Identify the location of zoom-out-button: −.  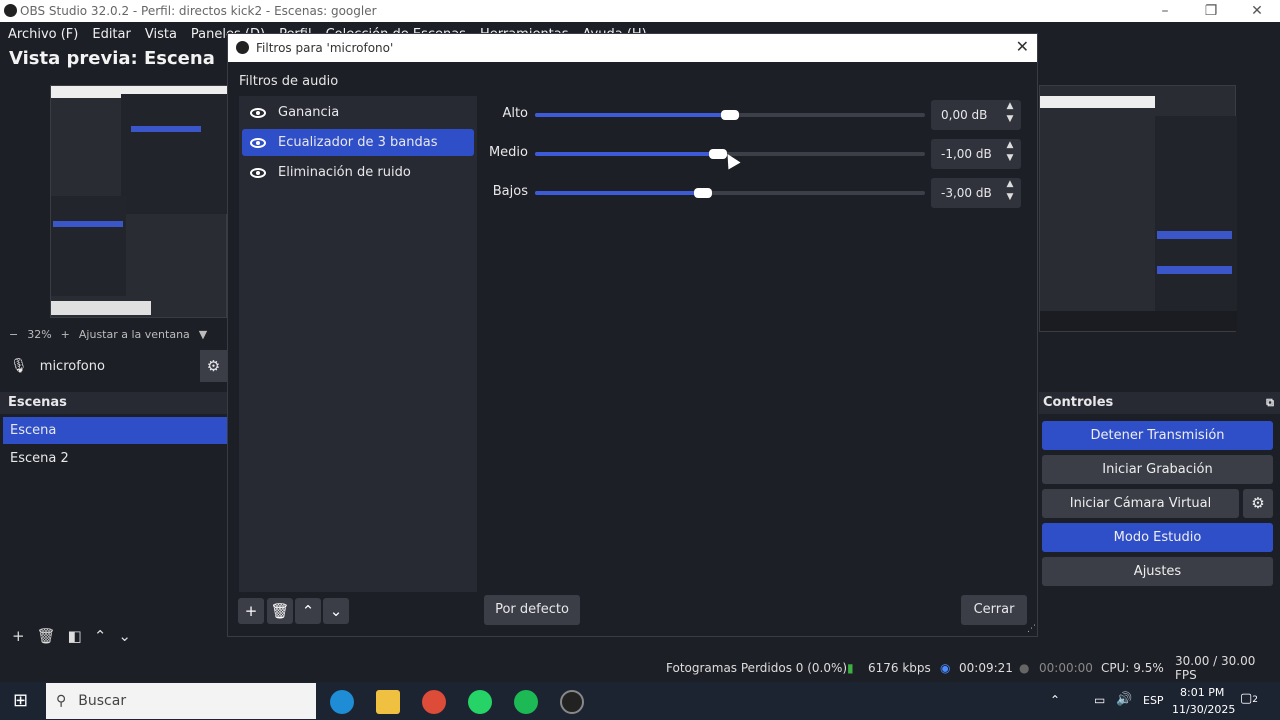
(13, 334).